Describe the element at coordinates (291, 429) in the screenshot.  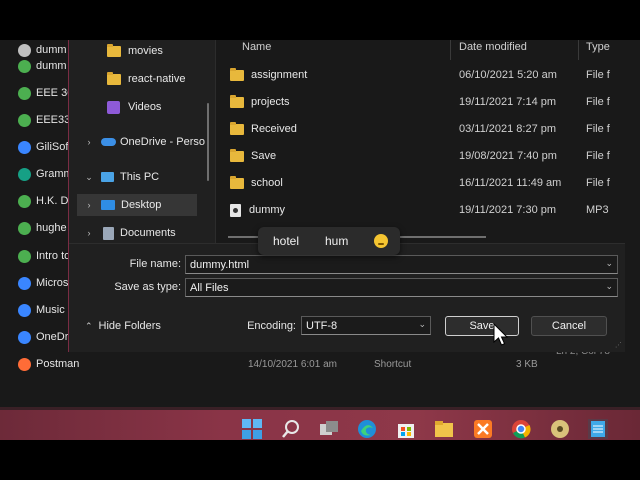
I see `search-icon` at that location.